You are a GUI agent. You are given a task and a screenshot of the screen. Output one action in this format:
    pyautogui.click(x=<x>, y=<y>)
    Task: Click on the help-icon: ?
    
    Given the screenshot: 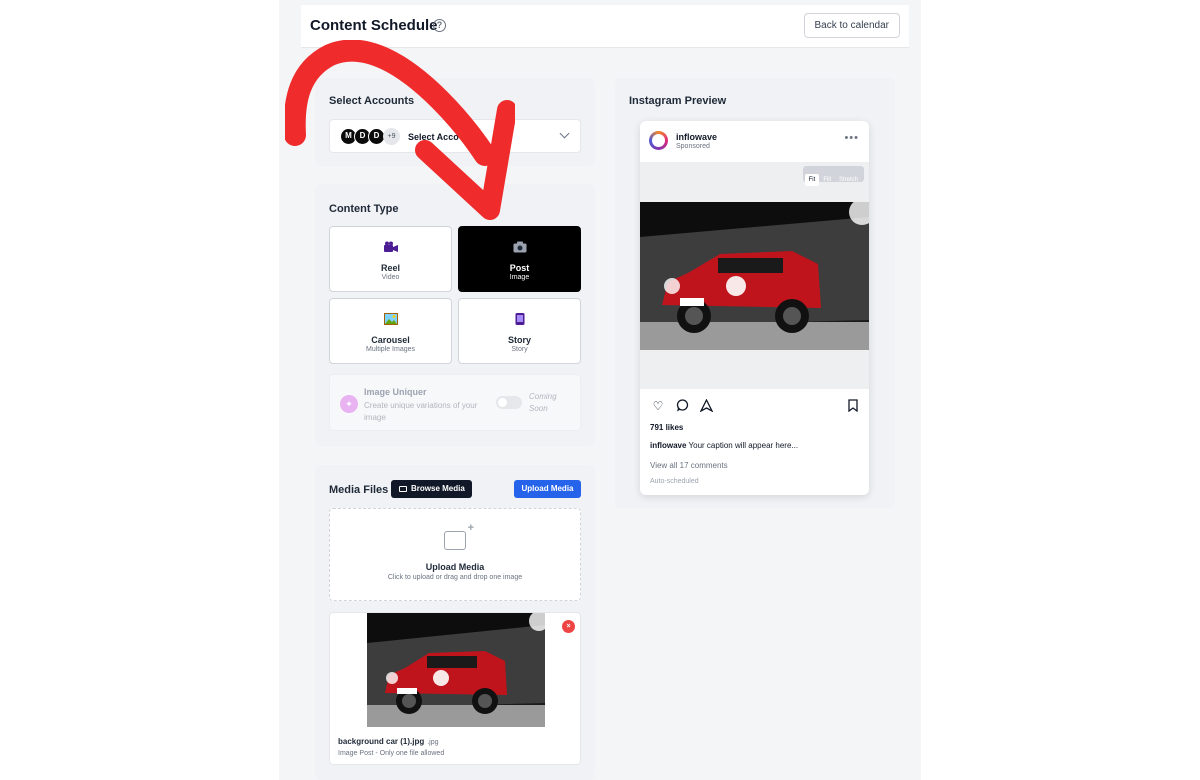 What is the action you would take?
    pyautogui.click(x=439, y=25)
    